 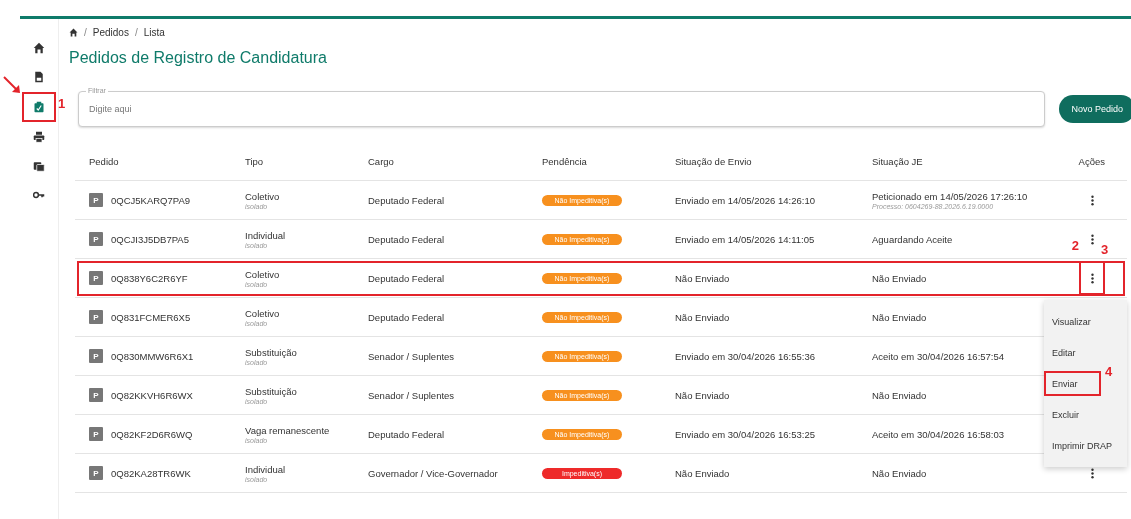 I want to click on column-header: Tipo, so click(x=254, y=161).